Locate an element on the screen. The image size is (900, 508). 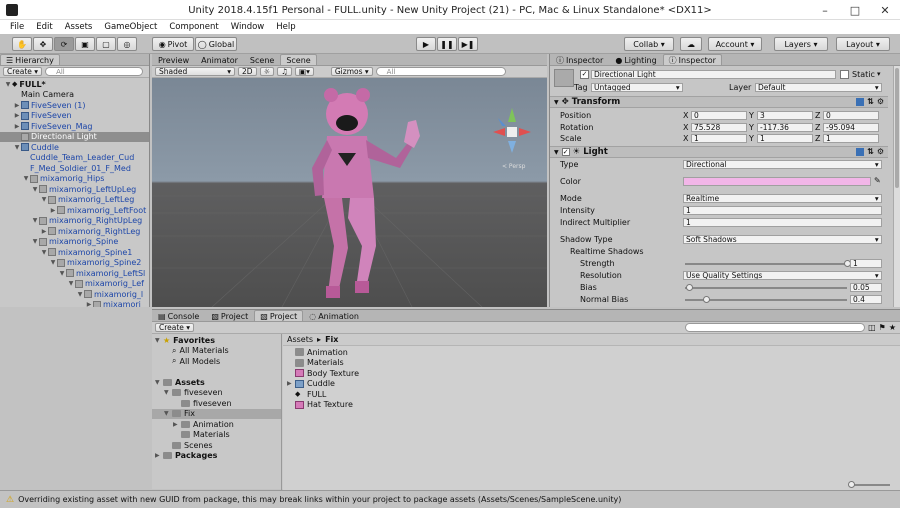
project-tree-item: Materials is located at coordinates (216, 435).